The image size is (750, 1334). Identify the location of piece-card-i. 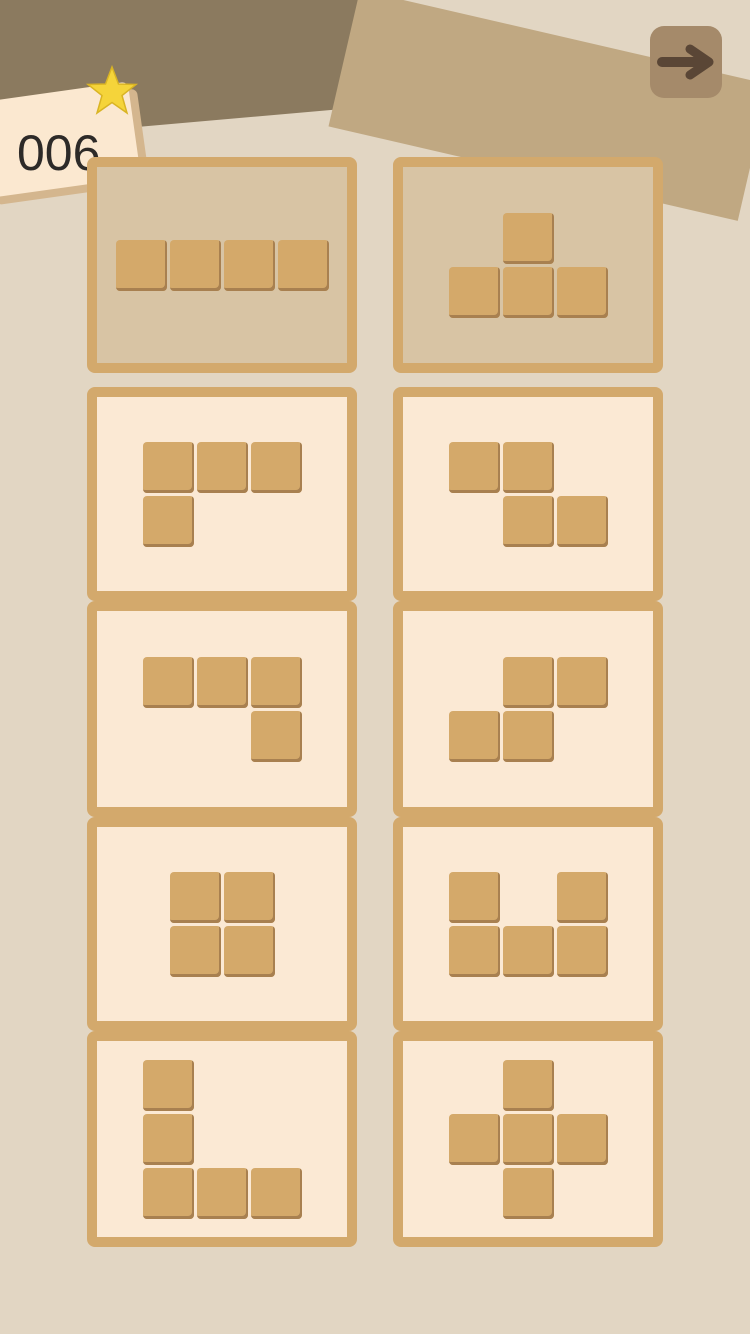
(222, 265).